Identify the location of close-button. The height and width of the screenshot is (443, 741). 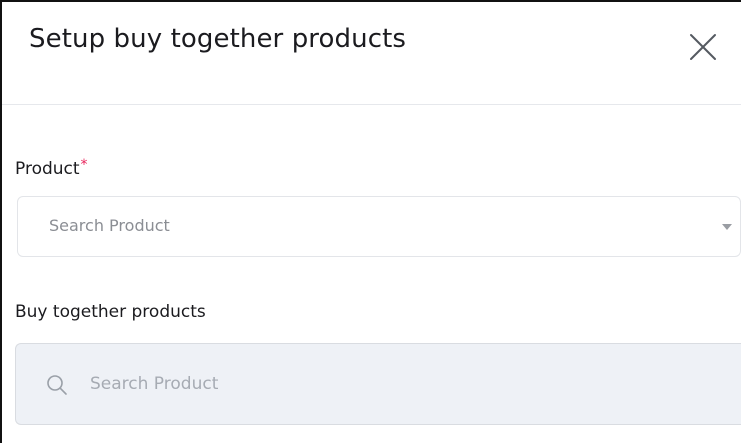
(703, 47).